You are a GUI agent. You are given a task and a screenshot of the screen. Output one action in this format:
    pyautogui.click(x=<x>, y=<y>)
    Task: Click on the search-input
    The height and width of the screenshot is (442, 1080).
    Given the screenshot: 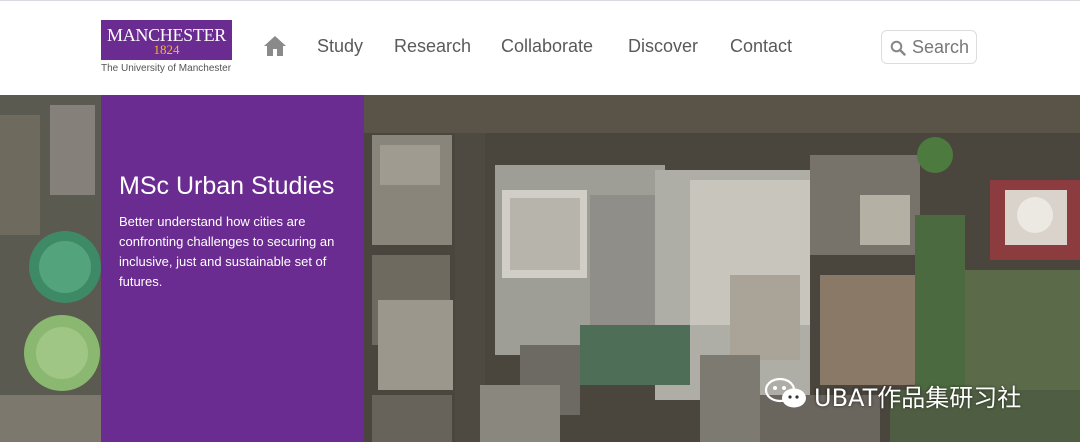 What is the action you would take?
    pyautogui.click(x=943, y=47)
    